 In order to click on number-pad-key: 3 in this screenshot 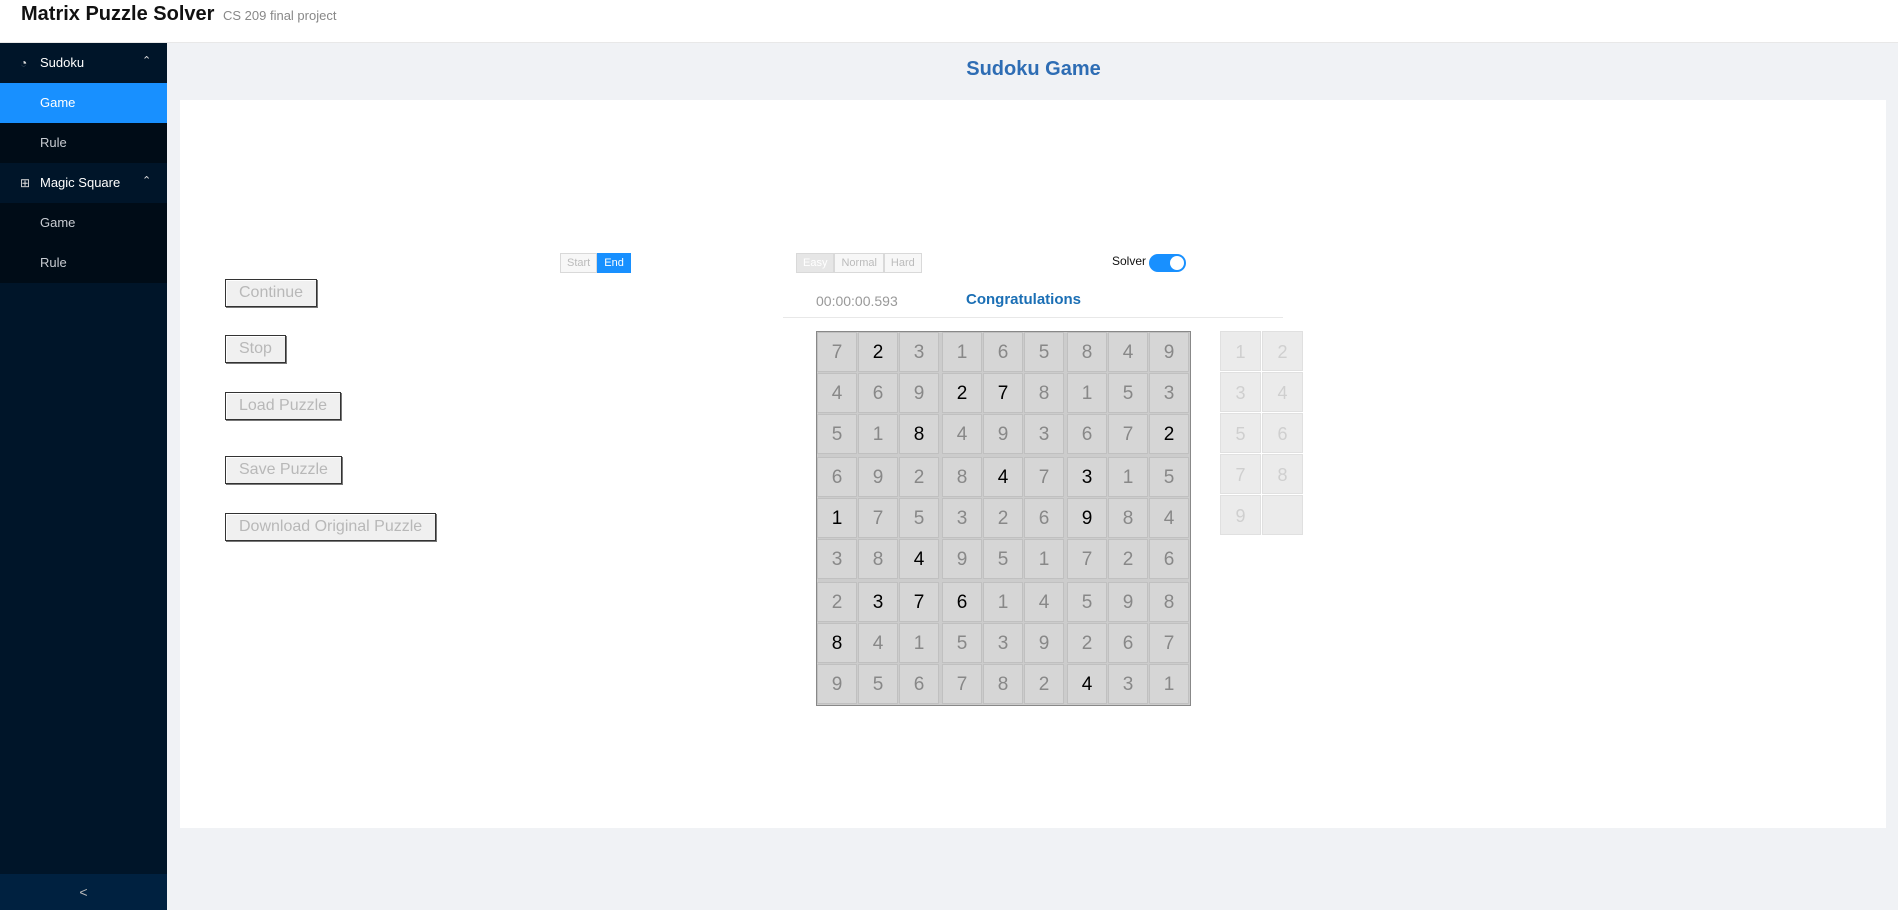, I will do `click(1240, 392)`.